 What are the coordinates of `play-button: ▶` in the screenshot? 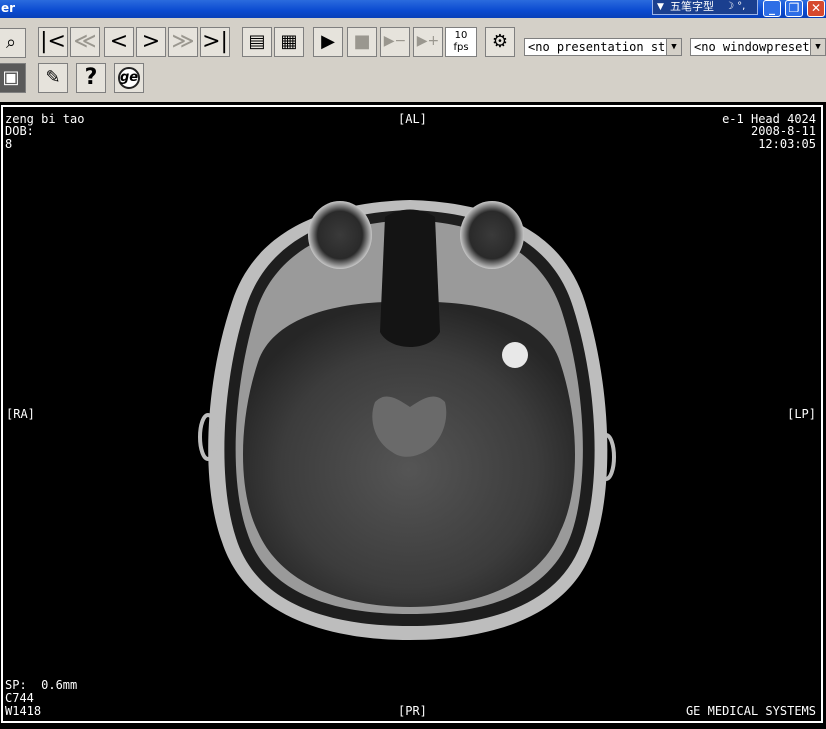 It's located at (328, 42).